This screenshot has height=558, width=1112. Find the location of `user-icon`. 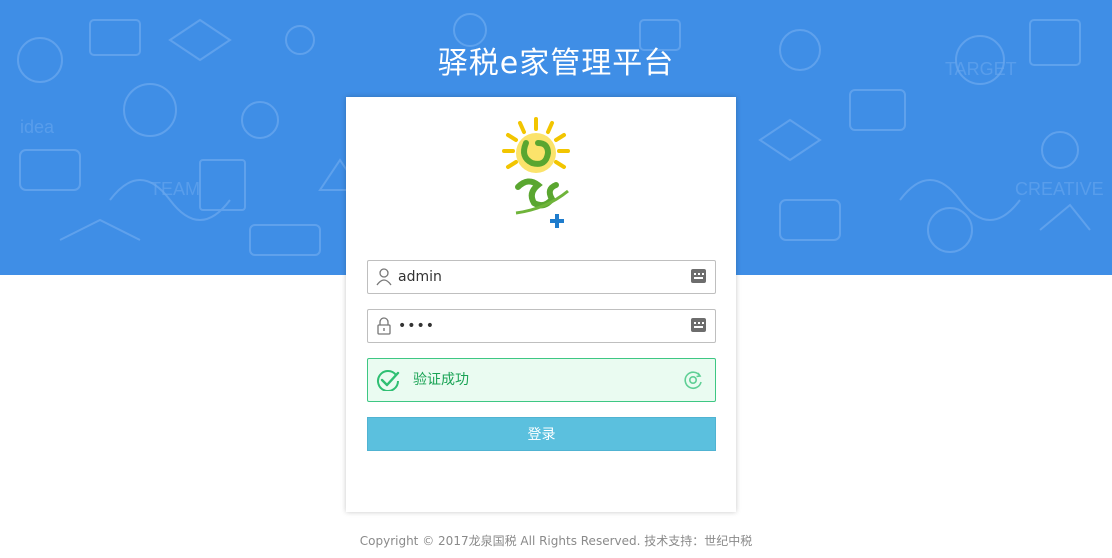

user-icon is located at coordinates (384, 277).